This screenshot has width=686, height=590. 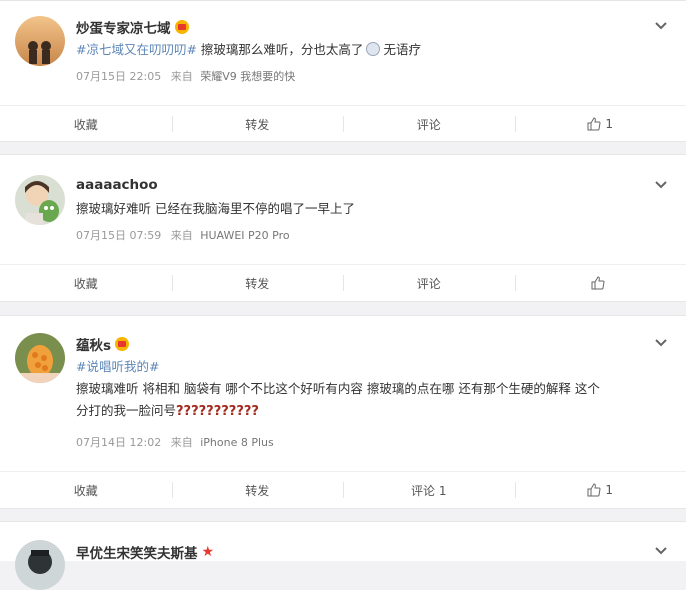 I want to click on username: aaaaachoo, so click(x=117, y=185).